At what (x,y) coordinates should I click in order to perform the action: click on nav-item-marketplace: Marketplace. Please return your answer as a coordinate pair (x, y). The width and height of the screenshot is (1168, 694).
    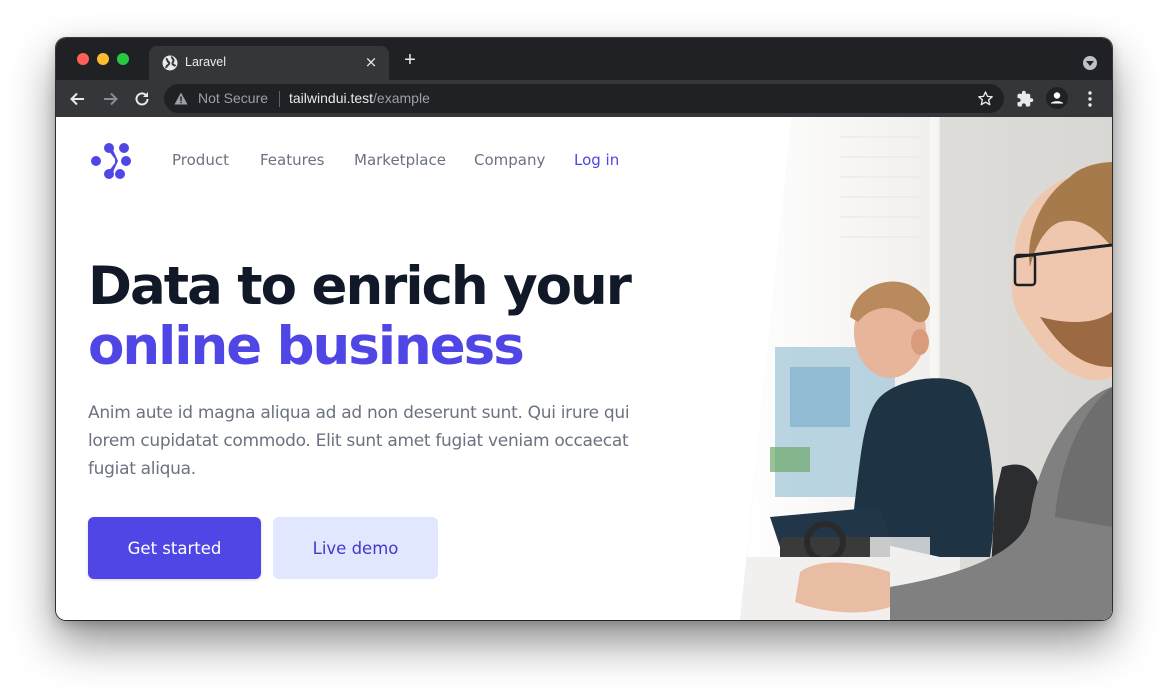
    Looking at the image, I should click on (400, 160).